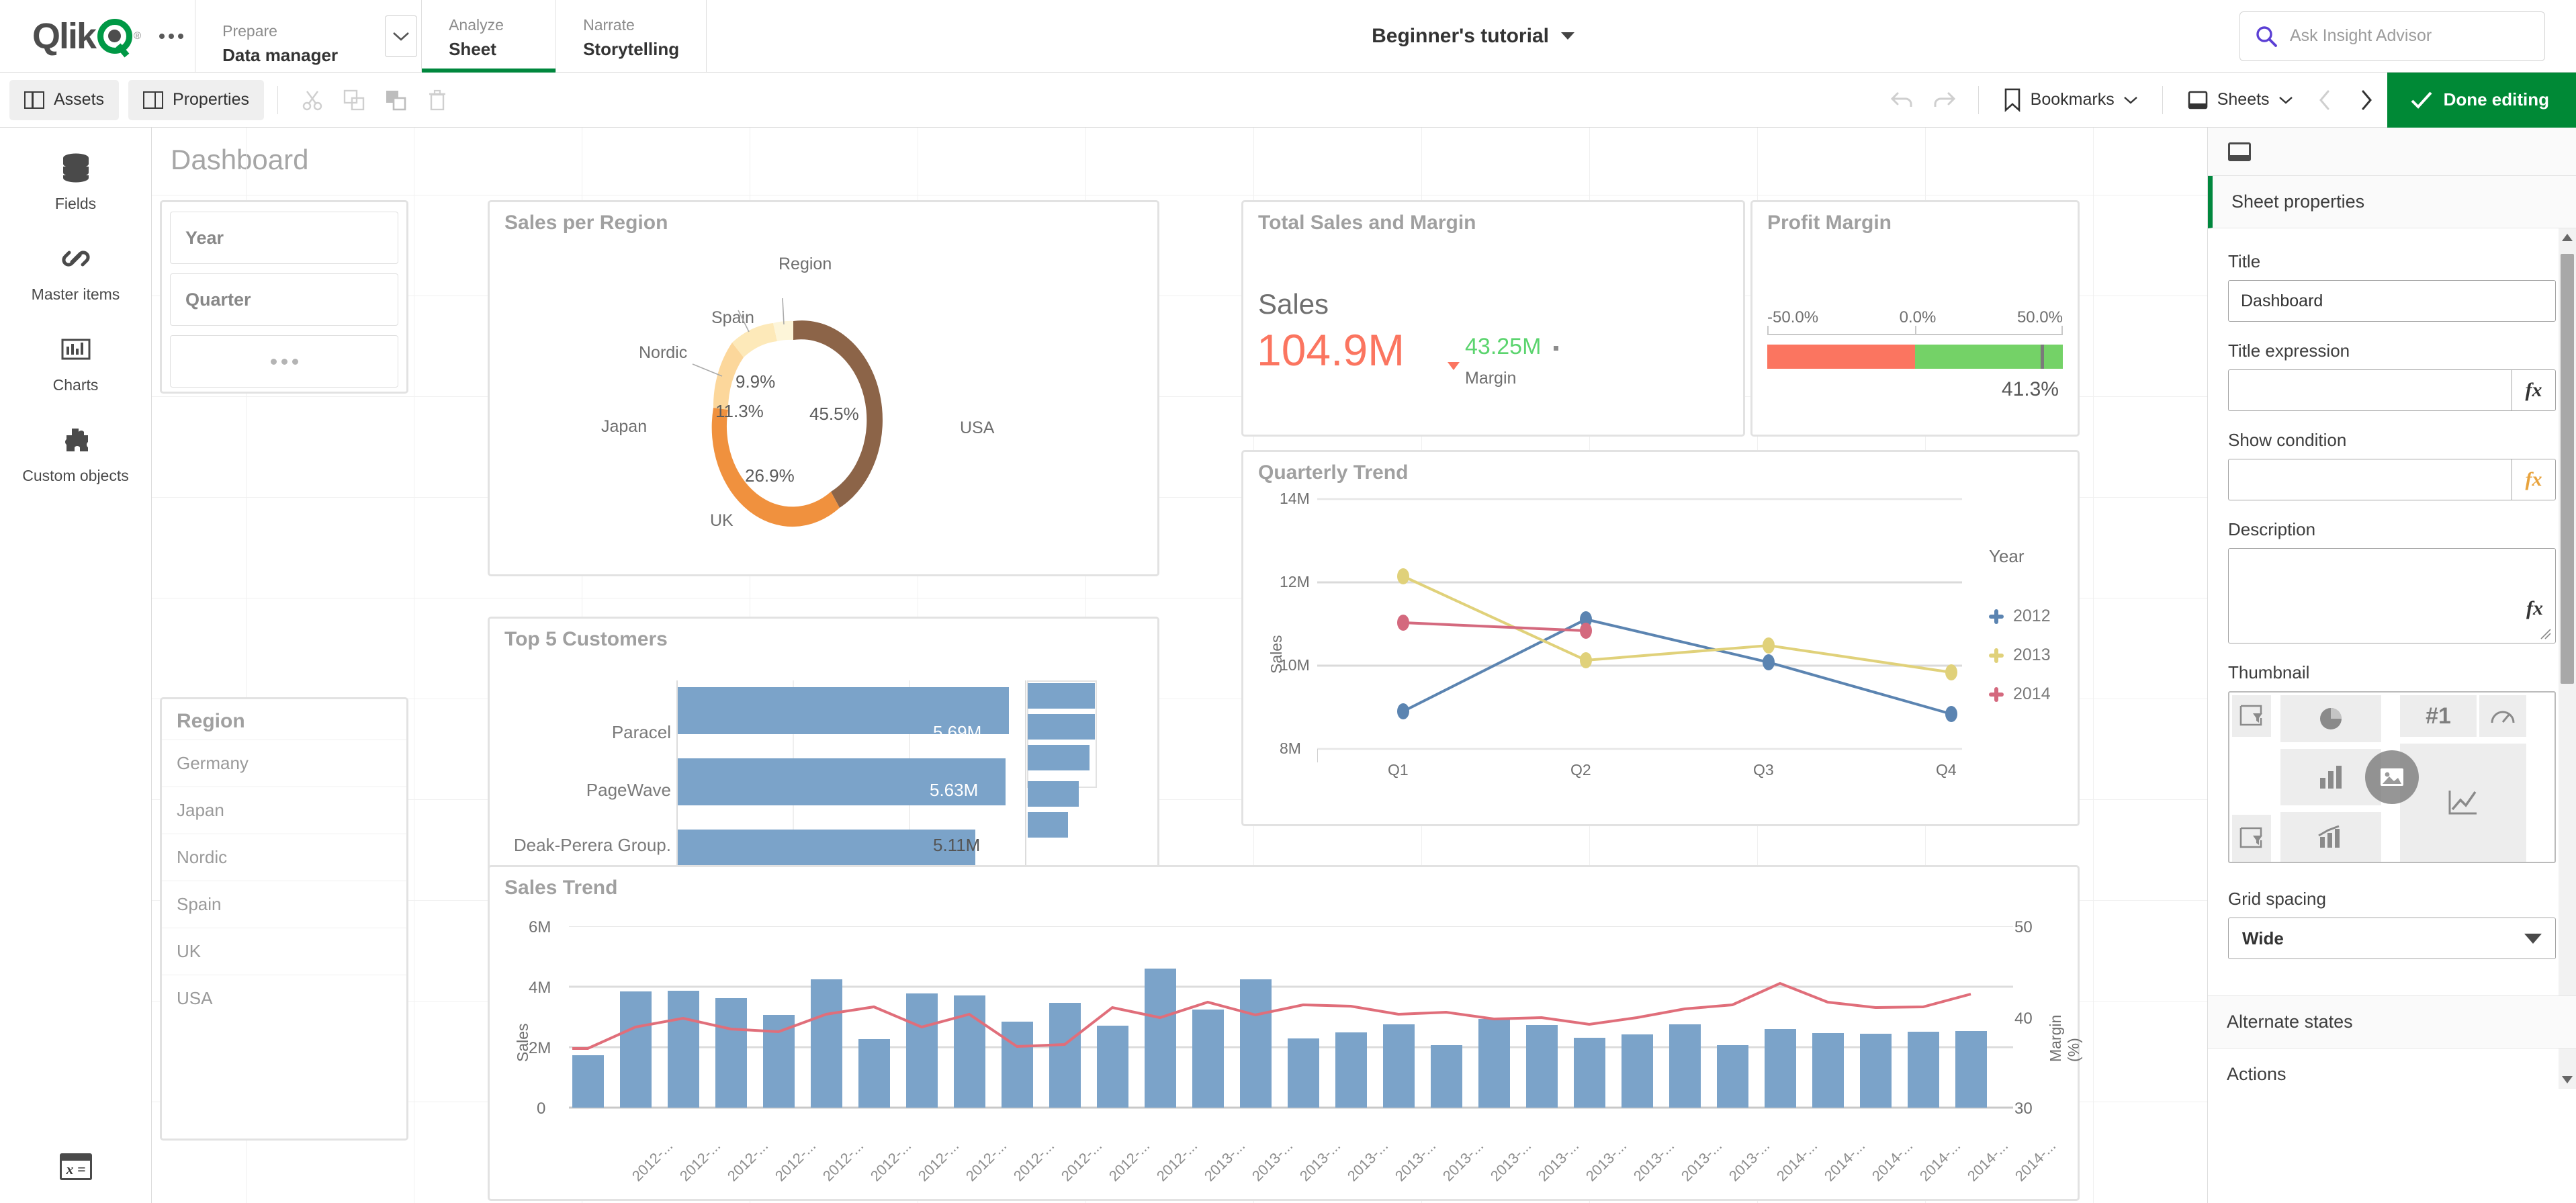 The height and width of the screenshot is (1203, 2576). Describe the element at coordinates (2020, 655) in the screenshot. I see `legend-item-2013: 2013` at that location.